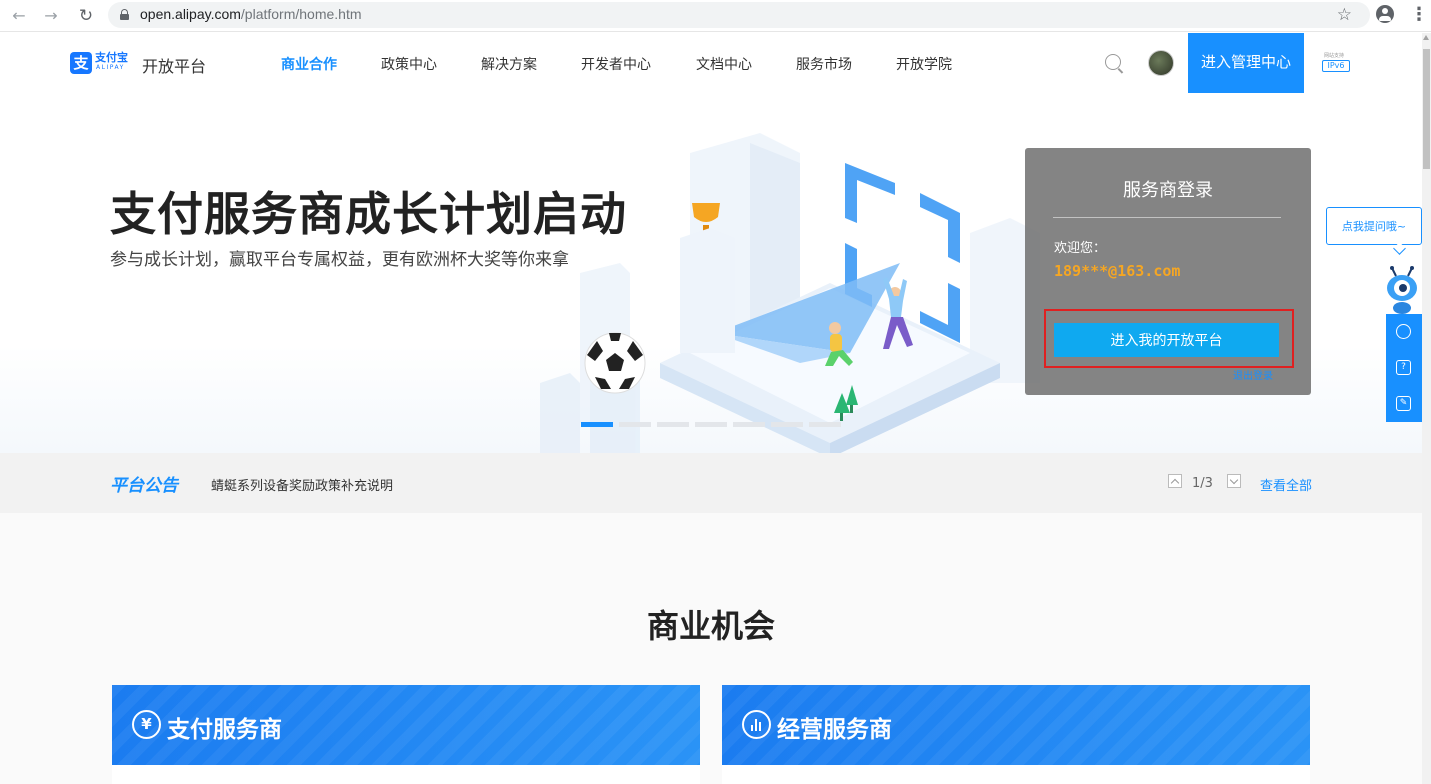 This screenshot has width=1431, height=784. I want to click on logo-subtitle: 开放平台, so click(174, 66).